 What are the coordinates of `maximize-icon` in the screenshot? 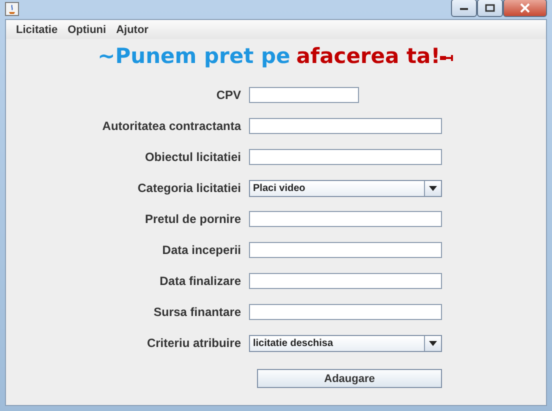 It's located at (490, 8).